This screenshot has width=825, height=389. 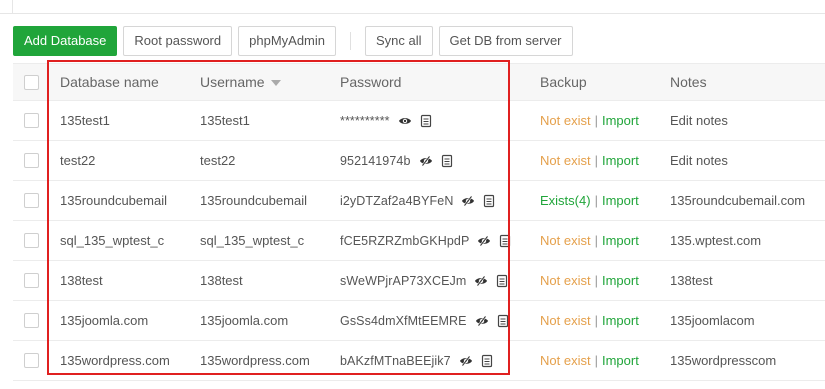 What do you see at coordinates (240, 82) in the screenshot?
I see `column-username: Username` at bounding box center [240, 82].